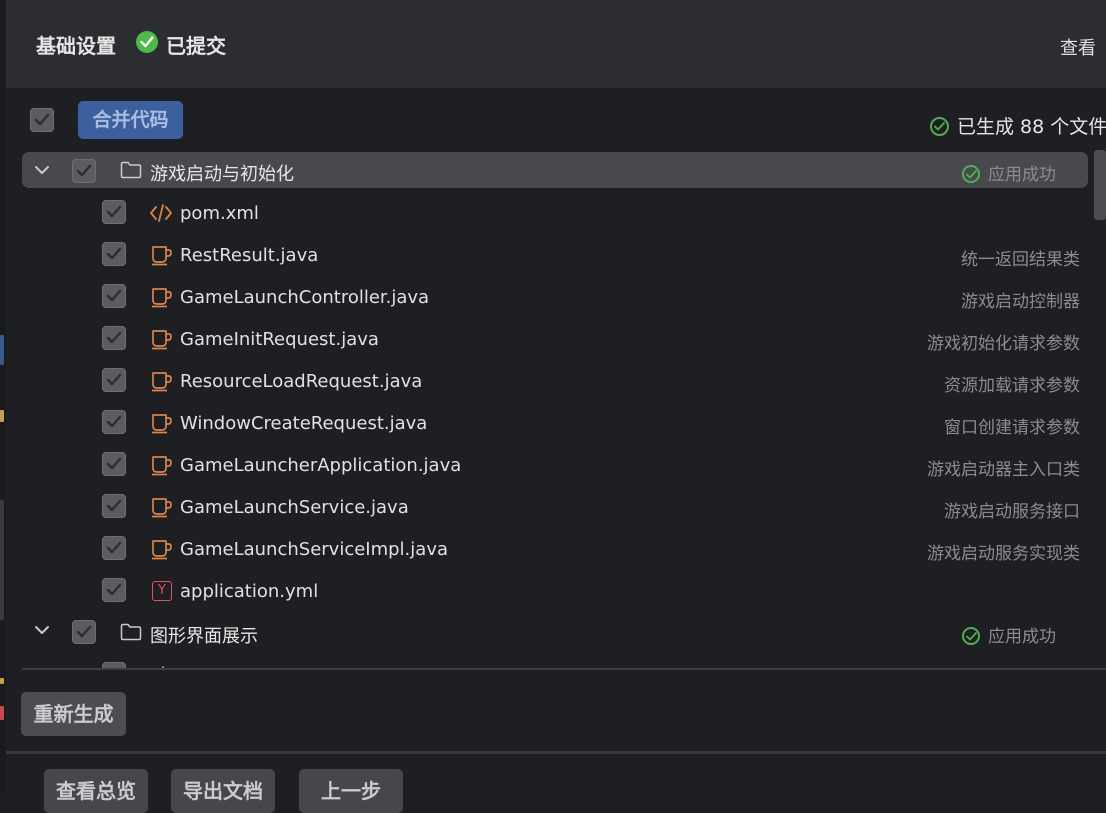 This screenshot has height=813, width=1106. I want to click on generated-files-text: 已生成 88 个文件, so click(1031, 127).